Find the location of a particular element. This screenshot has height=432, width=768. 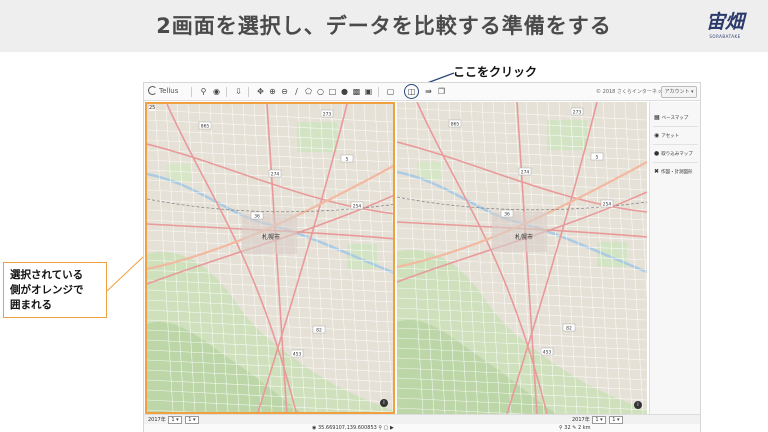

left-date-selector: 2017年 1 ▾ 1 ▾ is located at coordinates (174, 420).